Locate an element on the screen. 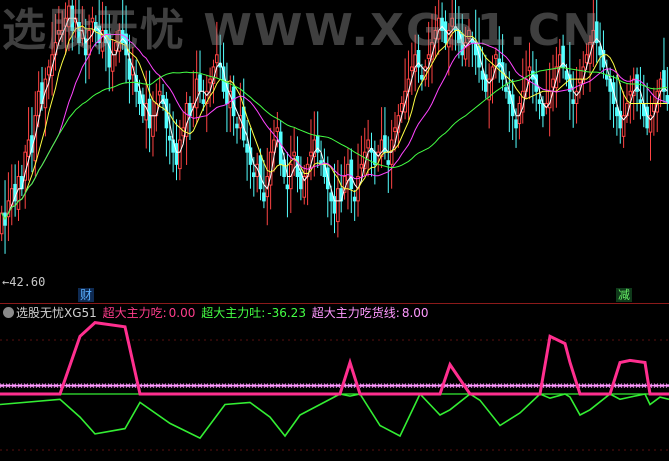 The height and width of the screenshot is (461, 669). buy-tag: 财 is located at coordinates (86, 295).